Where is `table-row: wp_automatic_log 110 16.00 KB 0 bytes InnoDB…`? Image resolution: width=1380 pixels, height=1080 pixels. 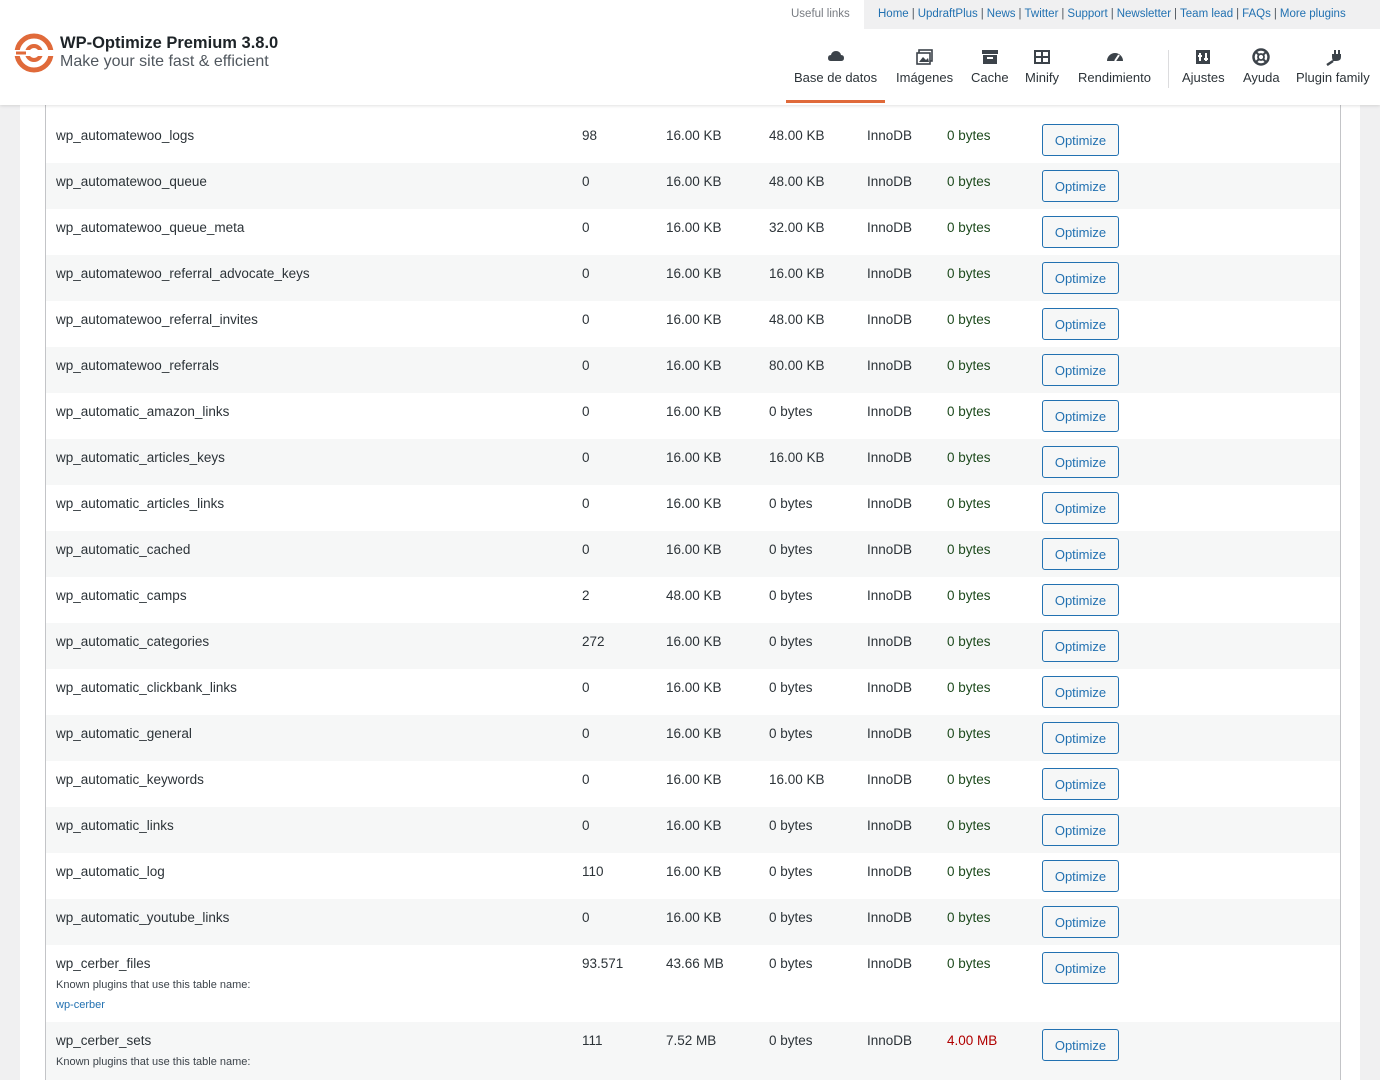 table-row: wp_automatic_log 110 16.00 KB 0 bytes InnoDB… is located at coordinates (693, 876).